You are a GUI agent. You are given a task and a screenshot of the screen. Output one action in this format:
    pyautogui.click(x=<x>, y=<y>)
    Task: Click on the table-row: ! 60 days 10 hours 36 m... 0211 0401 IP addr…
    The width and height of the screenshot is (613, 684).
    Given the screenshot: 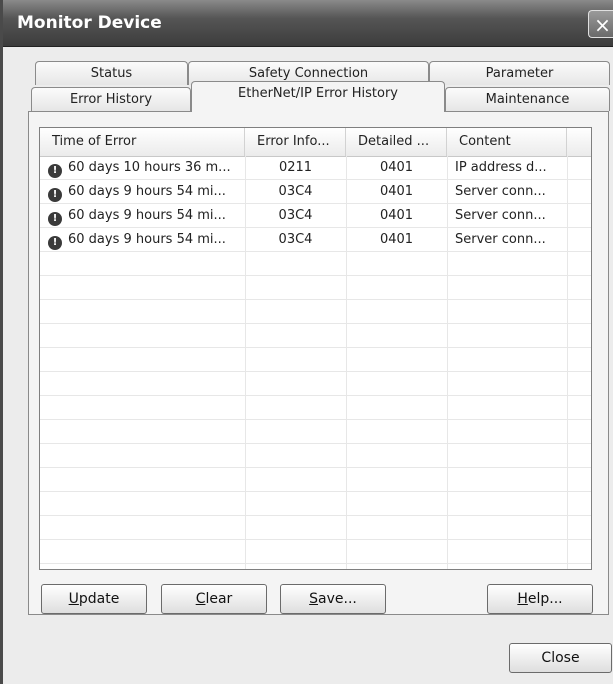 What is the action you would take?
    pyautogui.click(x=315, y=168)
    